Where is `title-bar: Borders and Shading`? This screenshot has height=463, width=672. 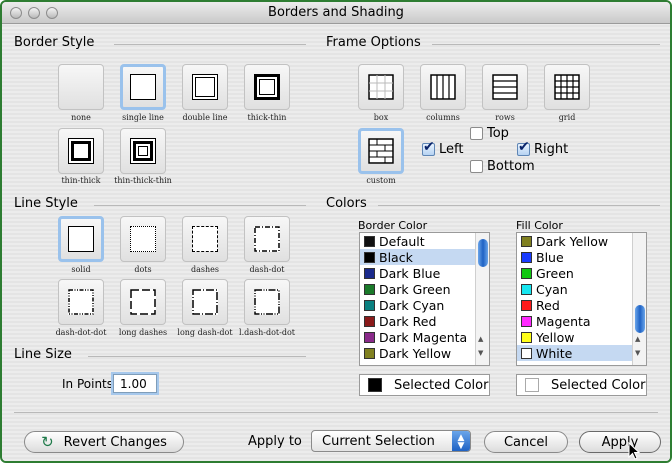 title-bar: Borders and Shading is located at coordinates (336, 13).